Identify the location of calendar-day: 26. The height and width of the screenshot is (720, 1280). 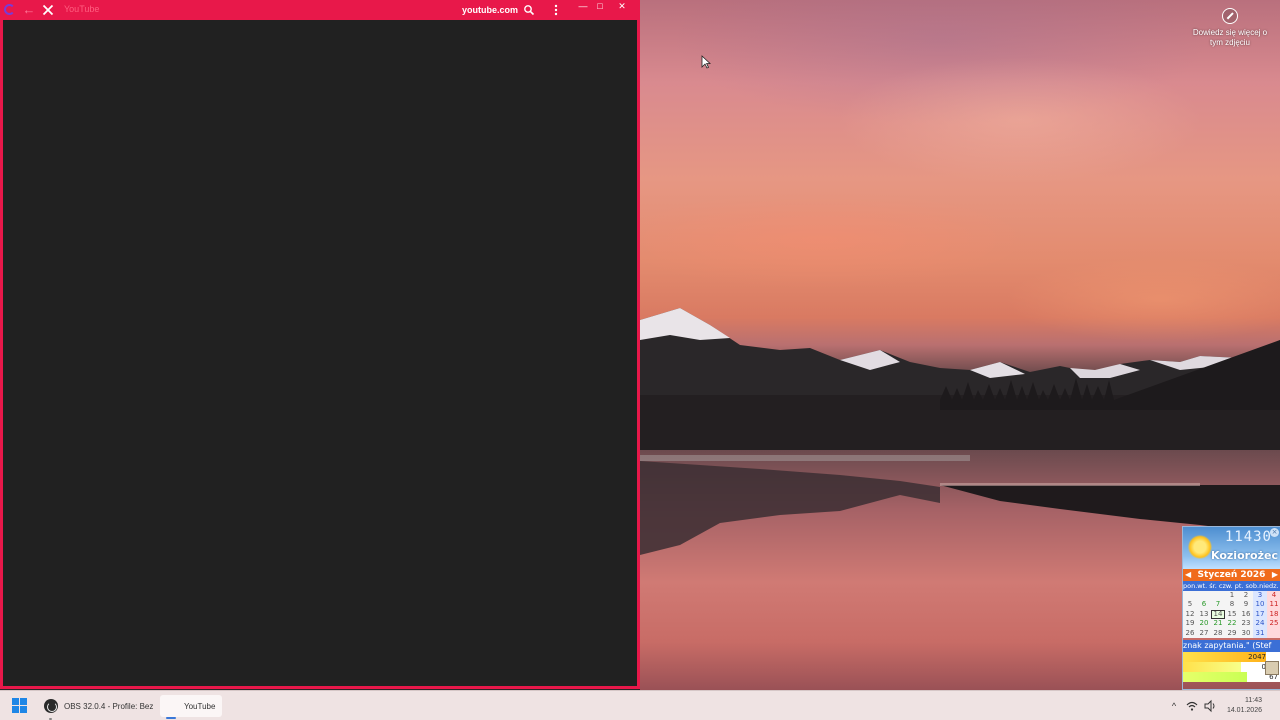
(1190, 633).